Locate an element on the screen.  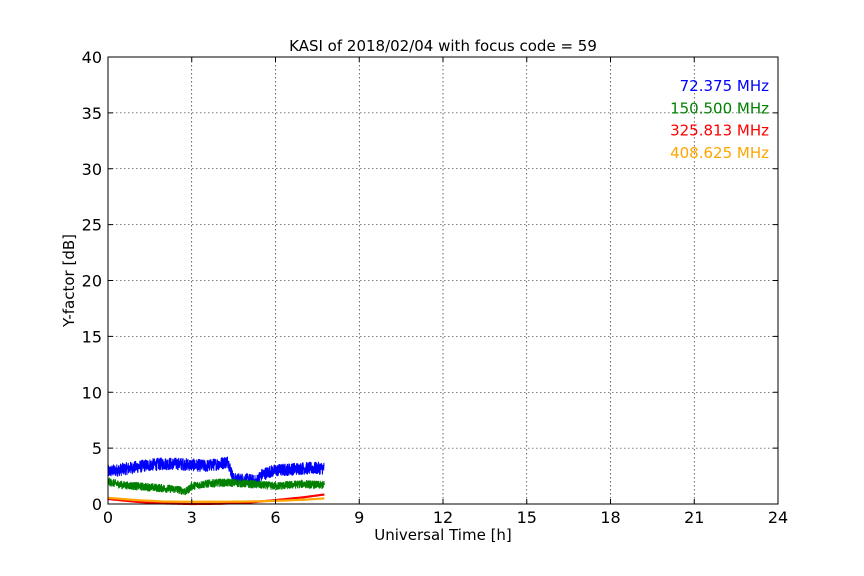
x-axis-label: Universal Time [h] is located at coordinates (443, 535).